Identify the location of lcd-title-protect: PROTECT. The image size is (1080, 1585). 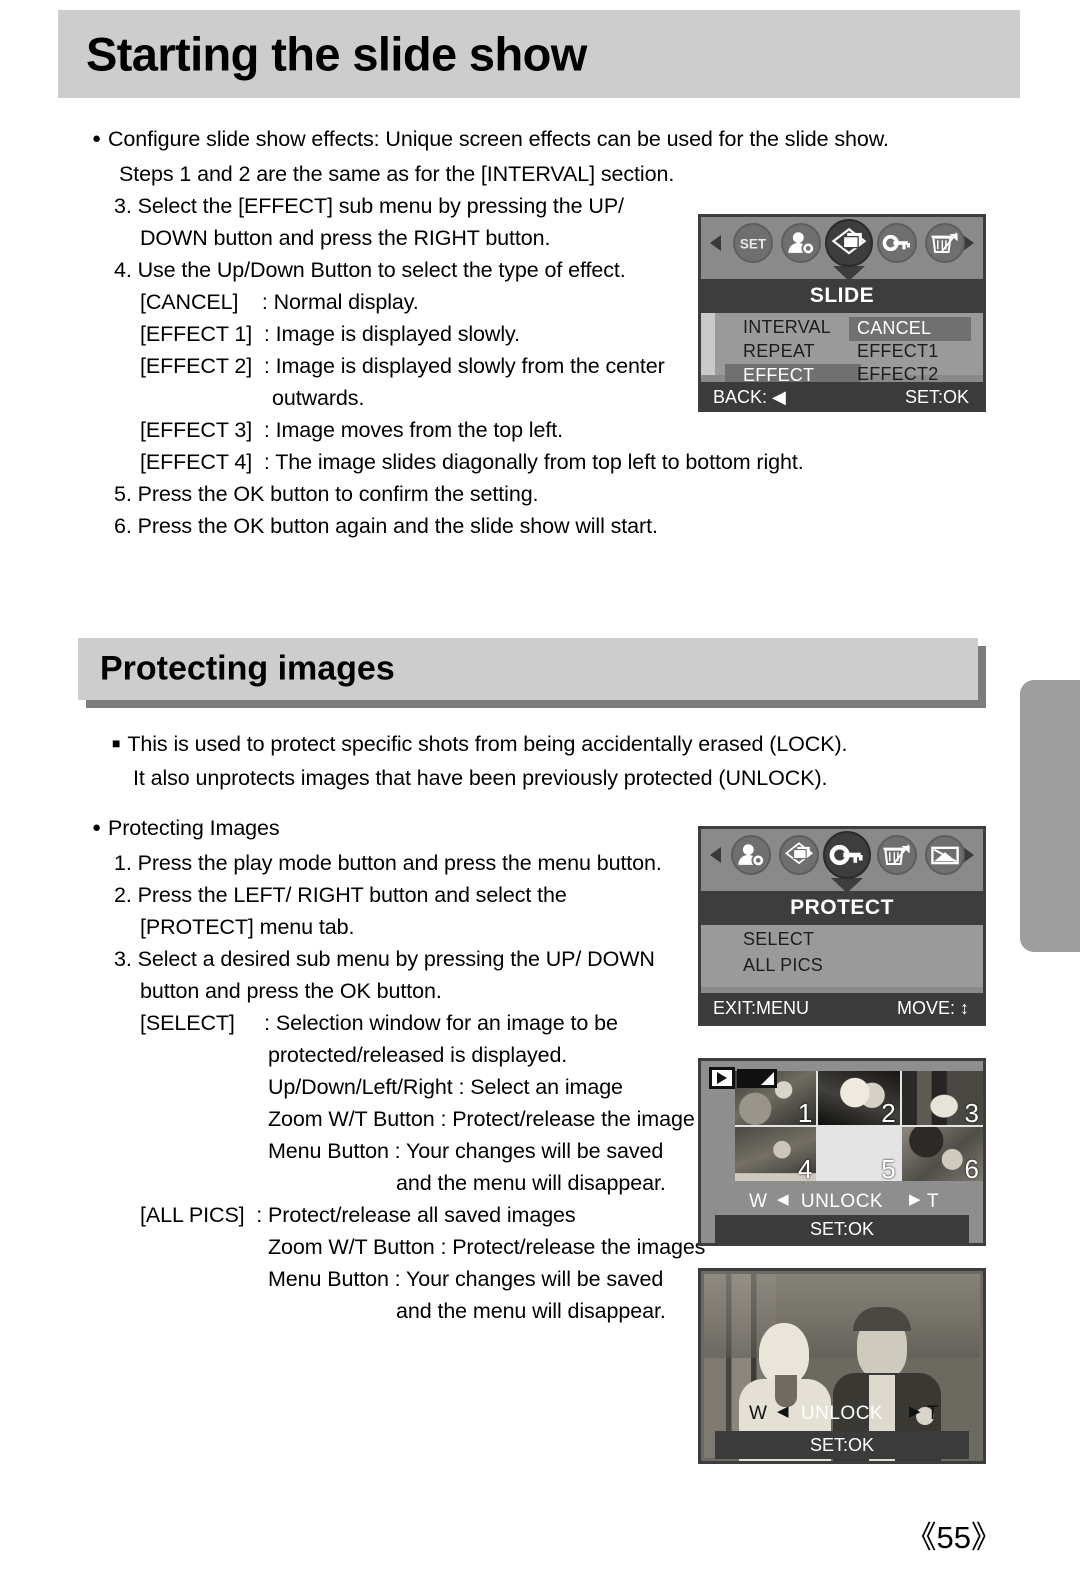
(842, 908).